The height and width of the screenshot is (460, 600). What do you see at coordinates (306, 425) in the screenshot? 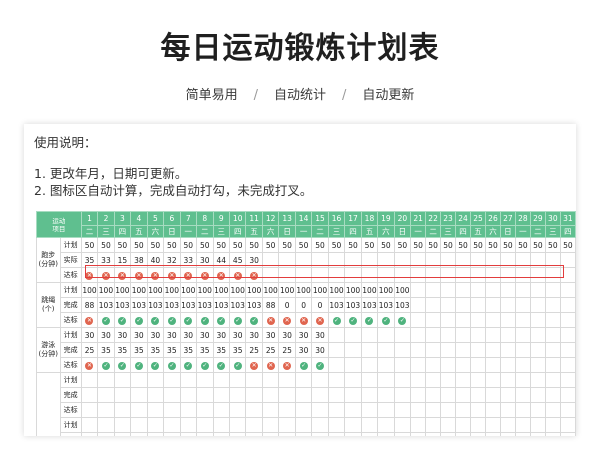
I see `table-row: 计划` at bounding box center [306, 425].